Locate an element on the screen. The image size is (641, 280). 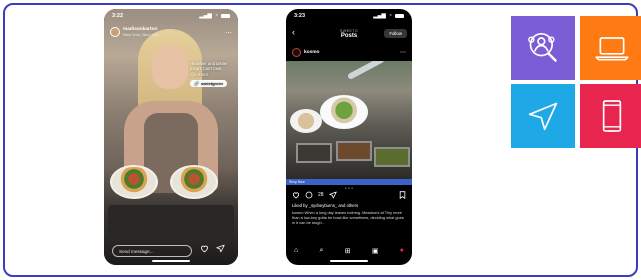
reel-header: madisonkarton New York, New York is located at coordinates (134, 32).